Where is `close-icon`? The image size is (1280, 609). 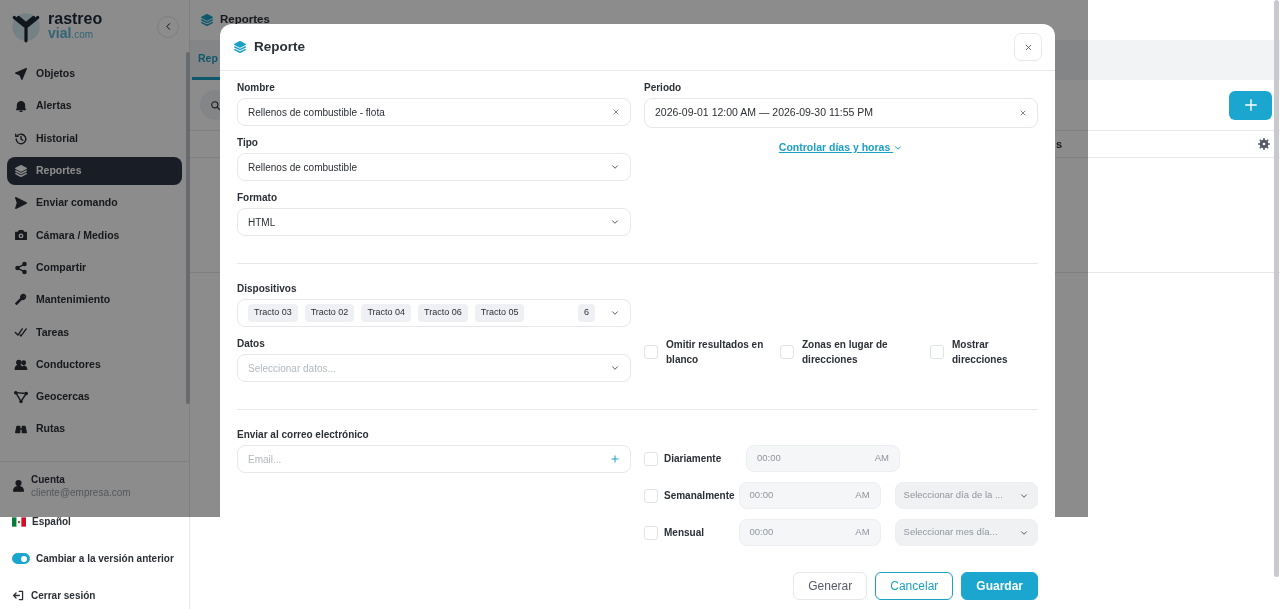
close-icon is located at coordinates (1028, 47).